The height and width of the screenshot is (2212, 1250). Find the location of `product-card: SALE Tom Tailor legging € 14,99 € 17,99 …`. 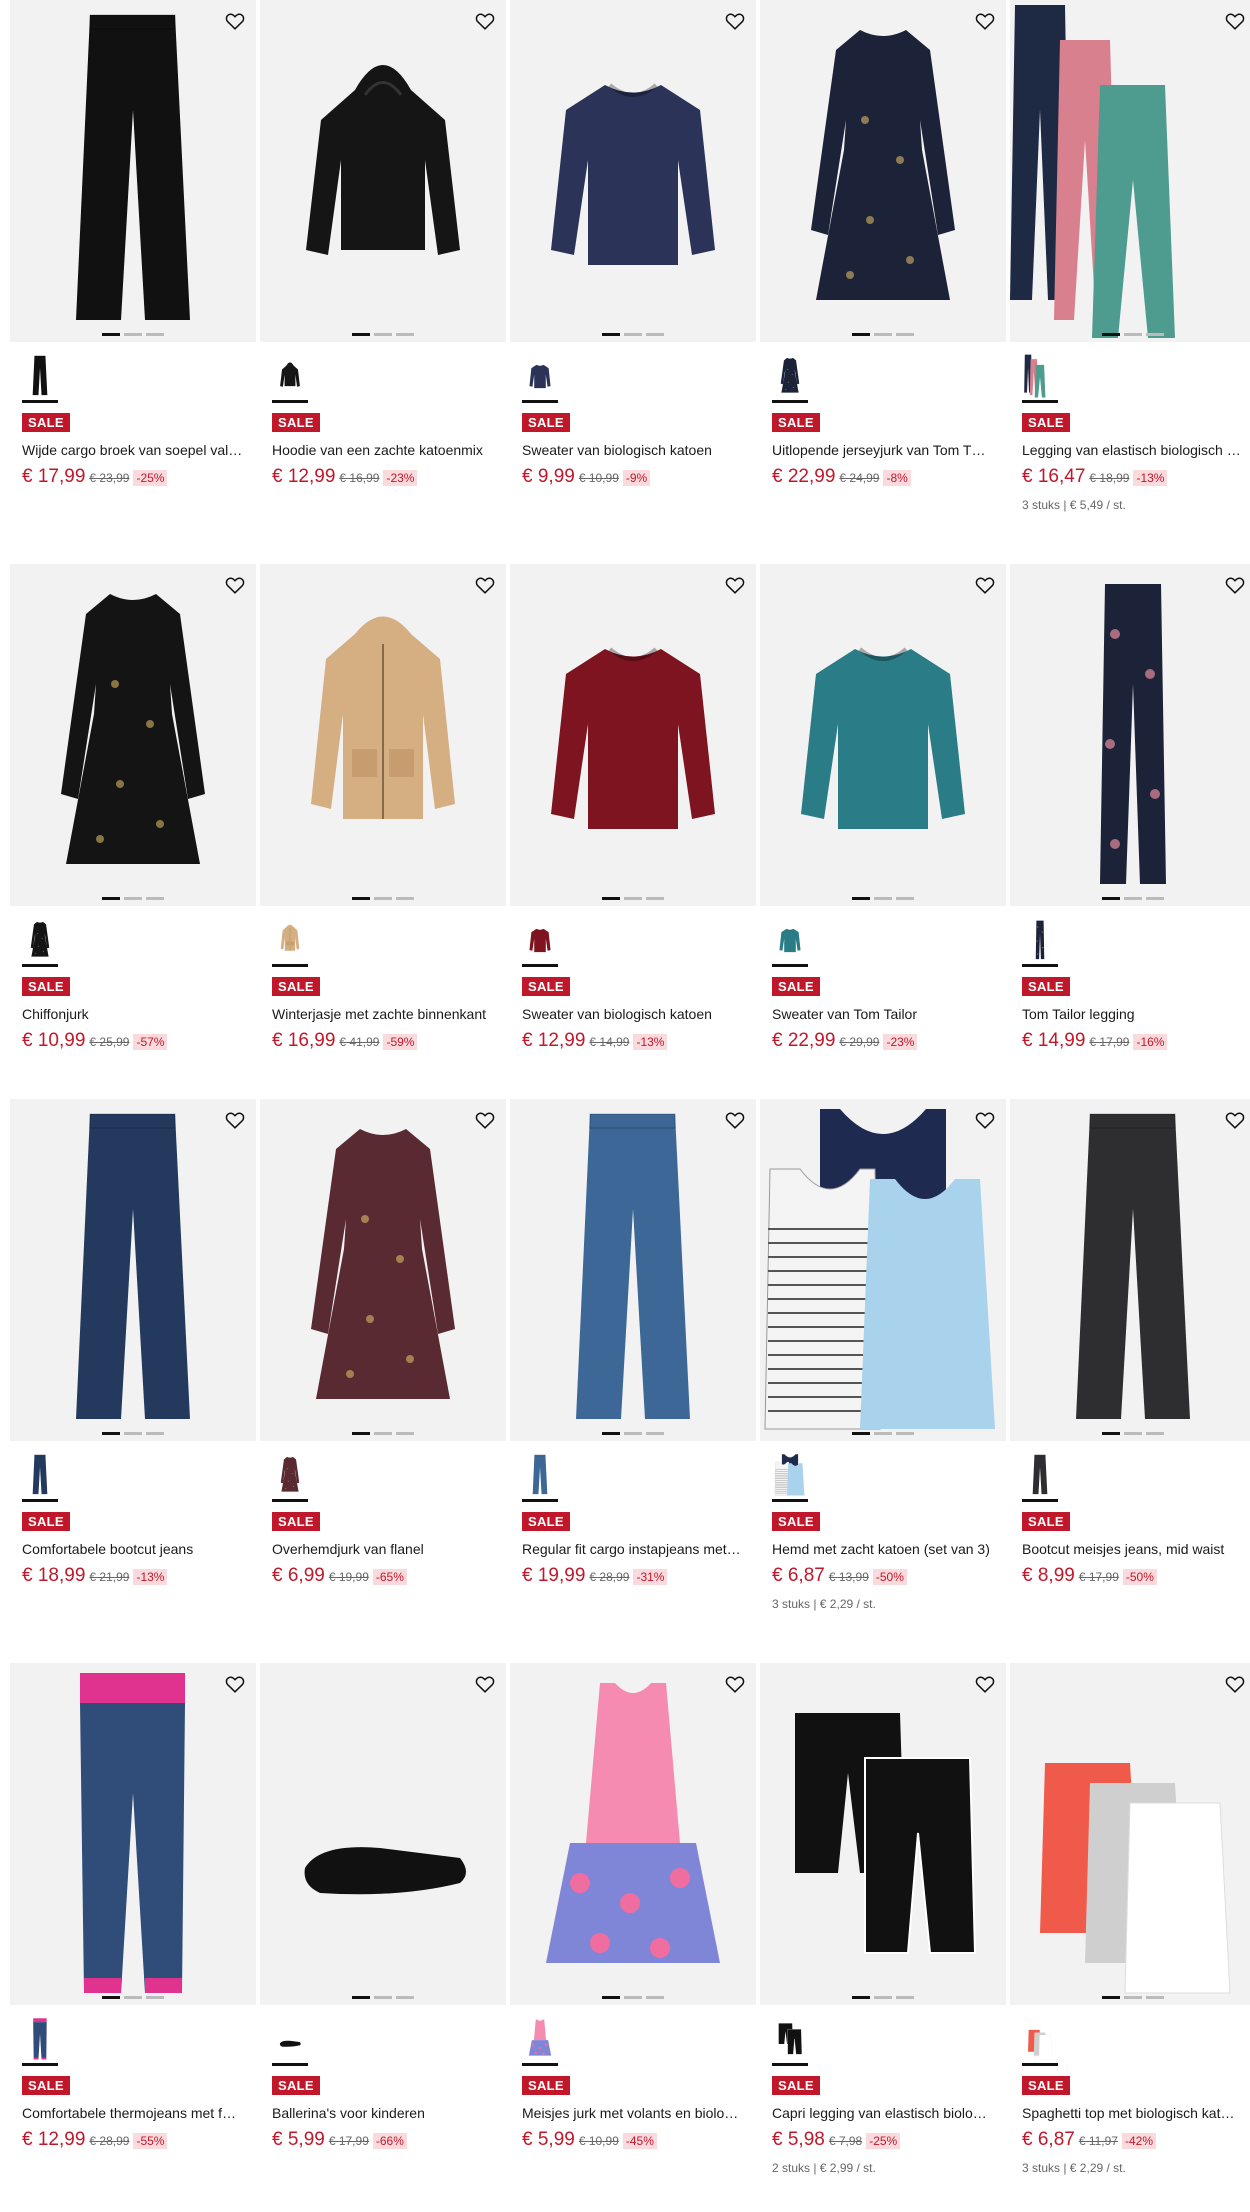

product-card: SALE Tom Tailor legging € 14,99 € 17,99 … is located at coordinates (1130, 808).